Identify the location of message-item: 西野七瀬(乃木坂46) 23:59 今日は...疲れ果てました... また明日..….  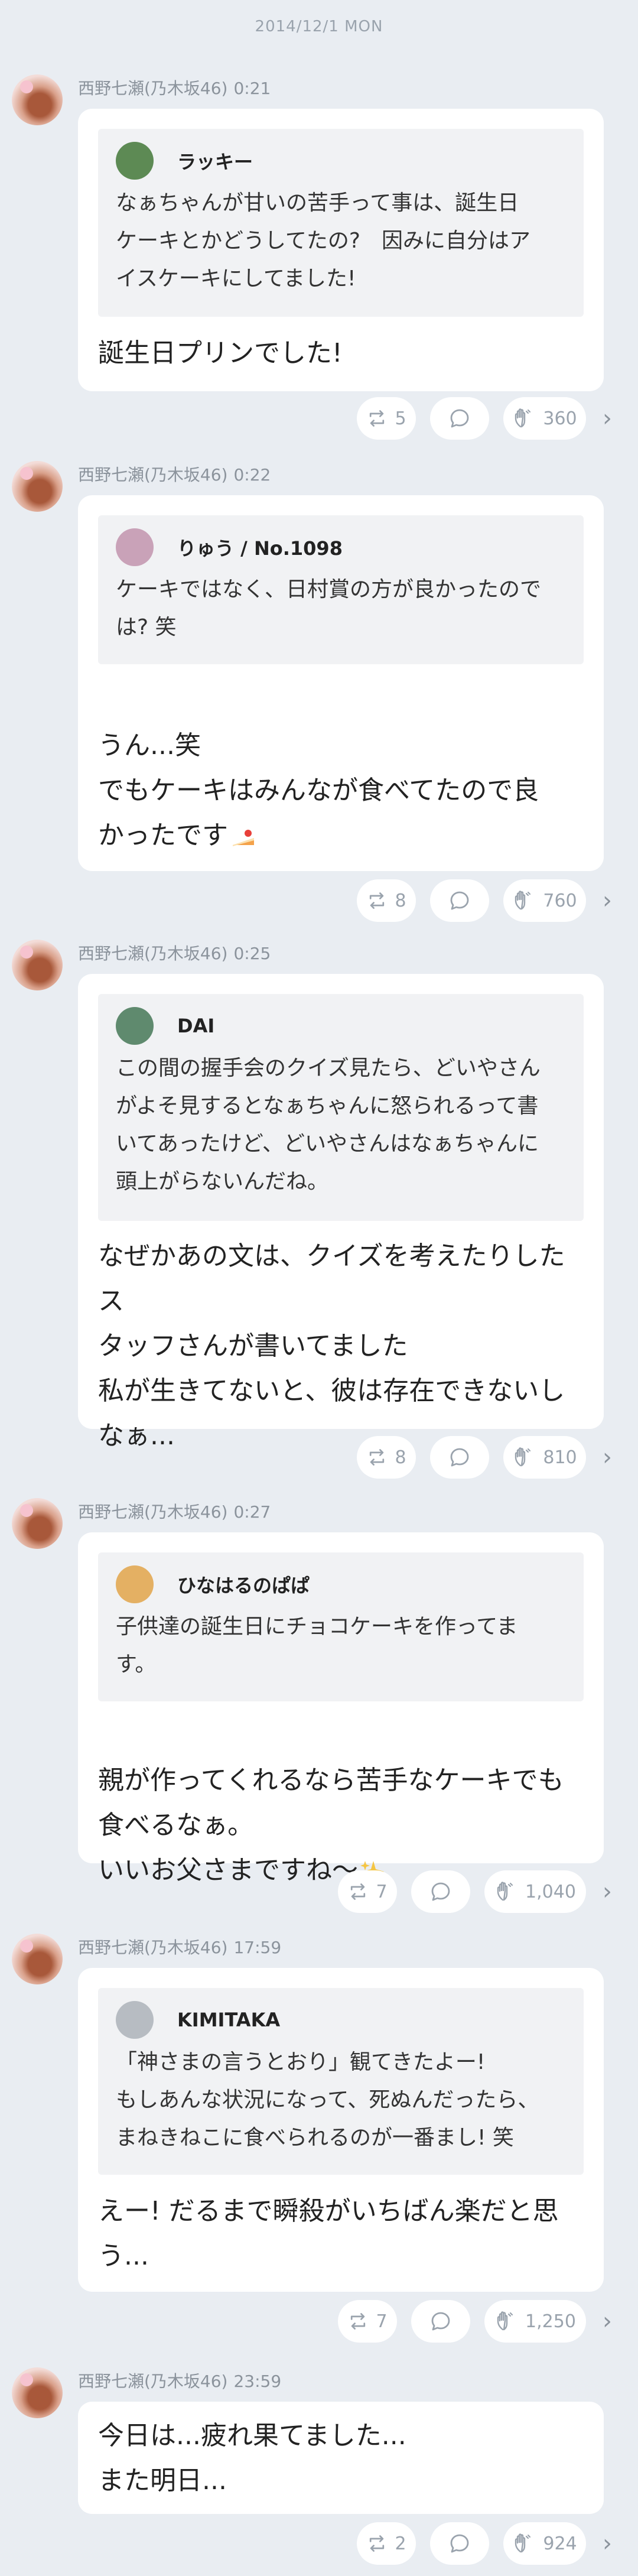
(319, 2469).